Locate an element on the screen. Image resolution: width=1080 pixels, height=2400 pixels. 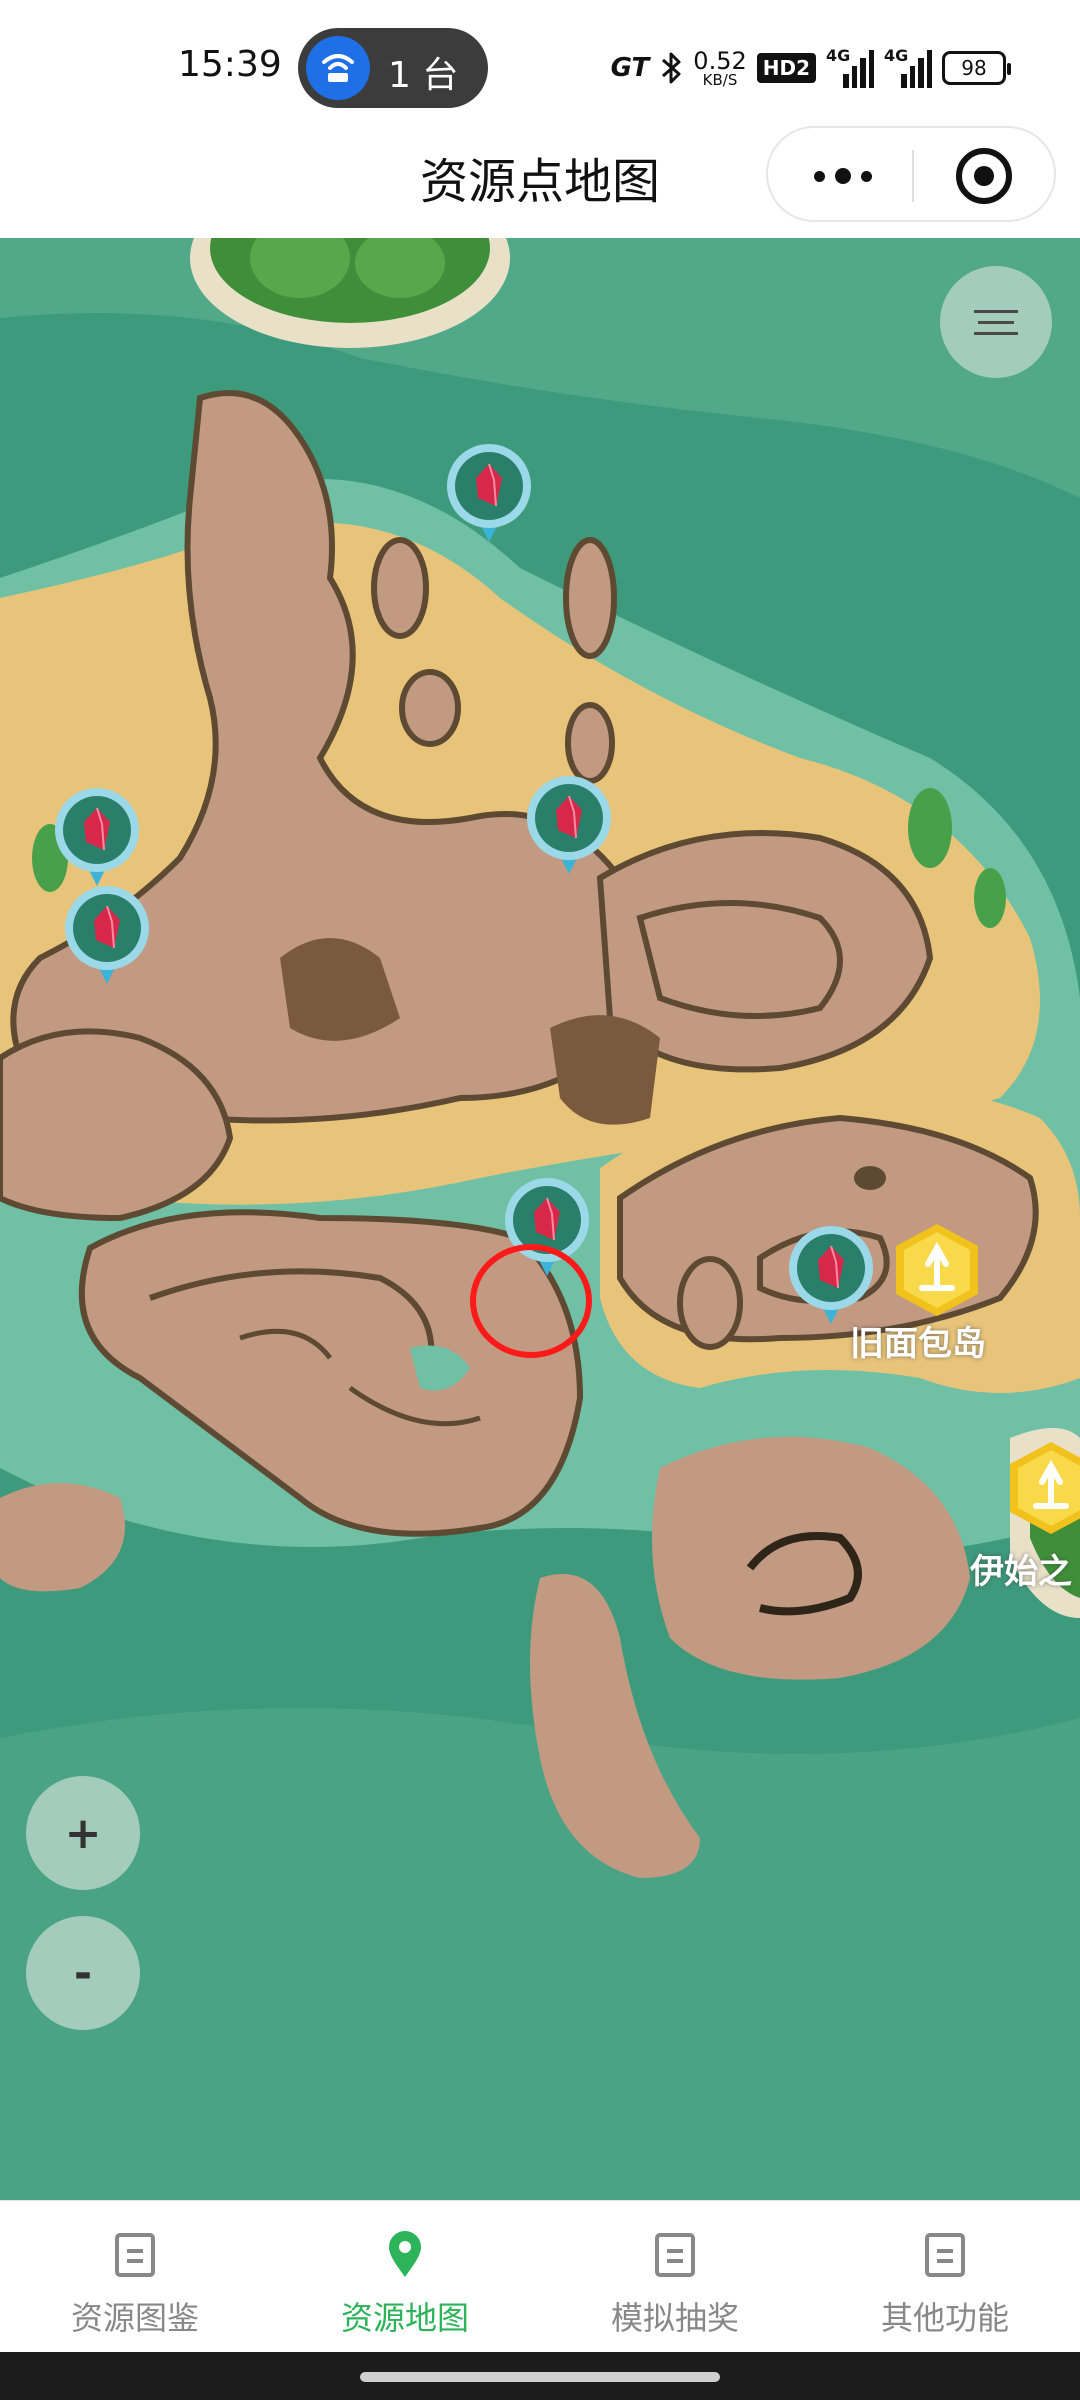
close-mini-program-button is located at coordinates (984, 176).